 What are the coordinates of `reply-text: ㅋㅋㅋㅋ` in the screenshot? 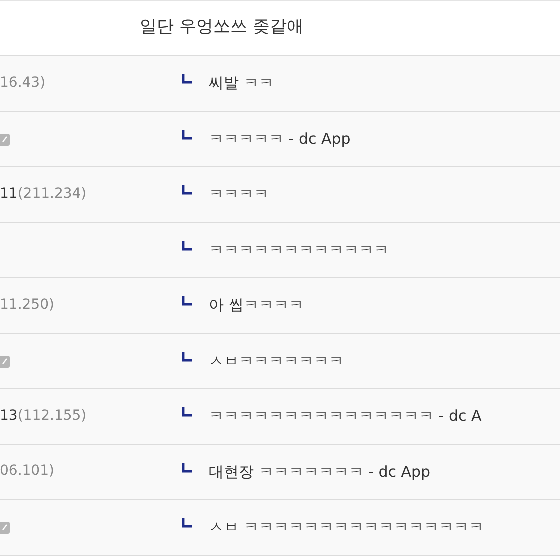 It's located at (239, 194).